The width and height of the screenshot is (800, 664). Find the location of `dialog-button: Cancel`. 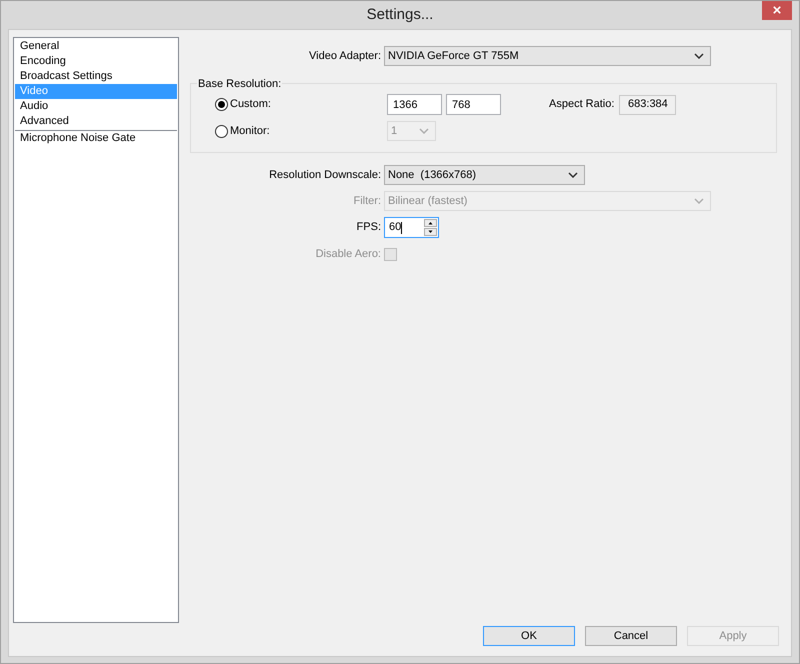

dialog-button: Cancel is located at coordinates (631, 636).